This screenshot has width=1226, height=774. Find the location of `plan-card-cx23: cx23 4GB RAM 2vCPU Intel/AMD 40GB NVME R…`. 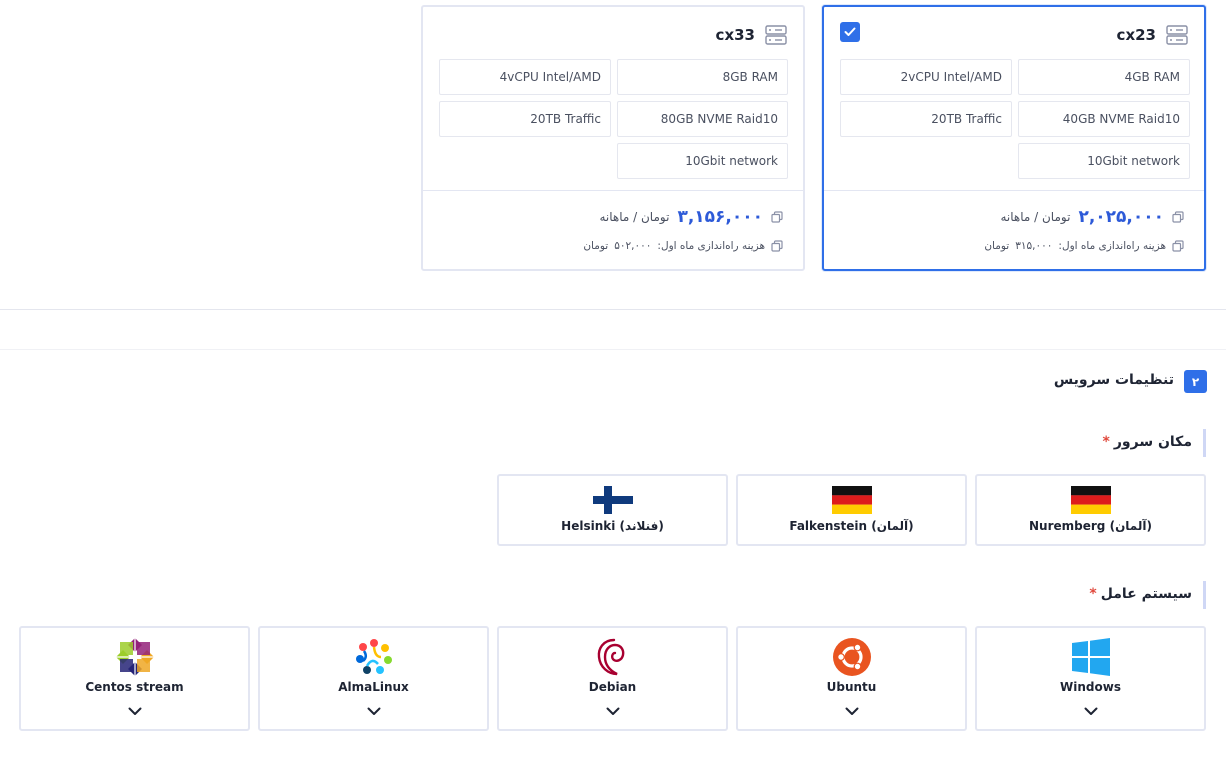

plan-card-cx23: cx23 4GB RAM 2vCPU Intel/AMD 40GB NVME R… is located at coordinates (1014, 138).